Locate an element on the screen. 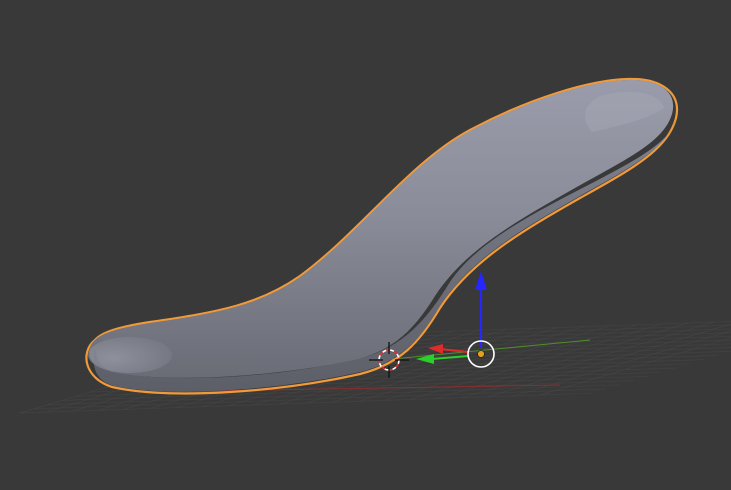  toe-highlight is located at coordinates (130, 355).